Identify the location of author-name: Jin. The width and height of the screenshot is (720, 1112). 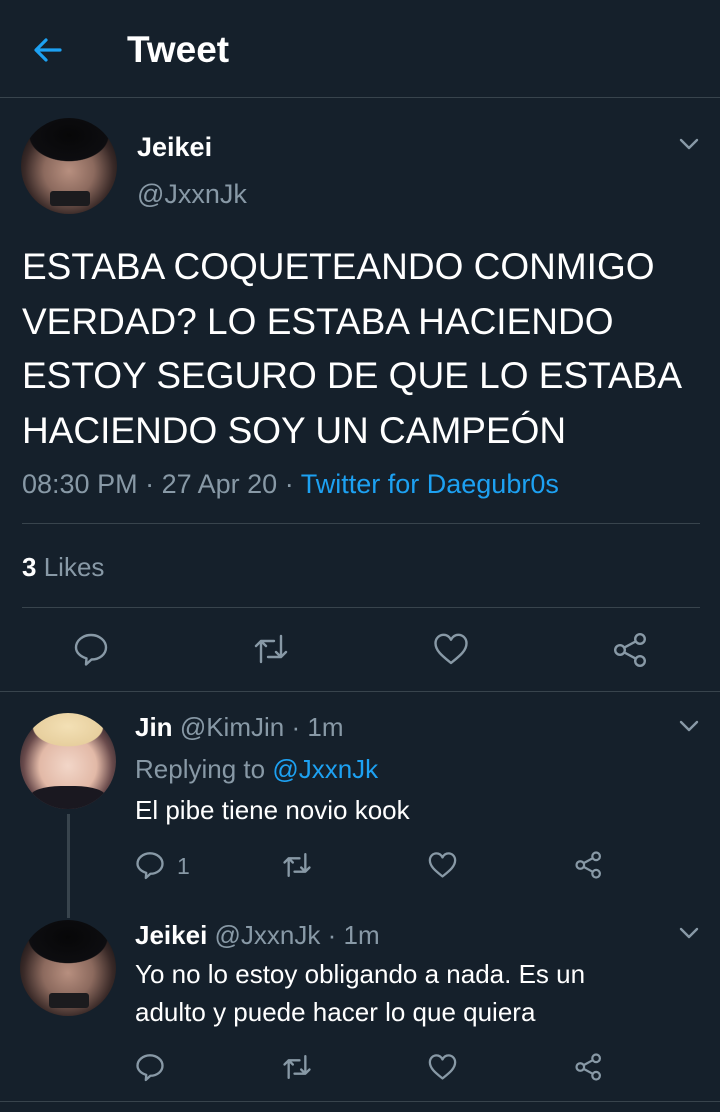
(154, 727).